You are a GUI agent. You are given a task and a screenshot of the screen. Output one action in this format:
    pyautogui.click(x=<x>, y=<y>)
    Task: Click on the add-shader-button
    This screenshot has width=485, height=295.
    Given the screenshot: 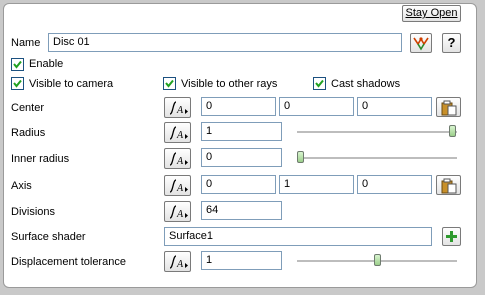 What is the action you would take?
    pyautogui.click(x=451, y=236)
    